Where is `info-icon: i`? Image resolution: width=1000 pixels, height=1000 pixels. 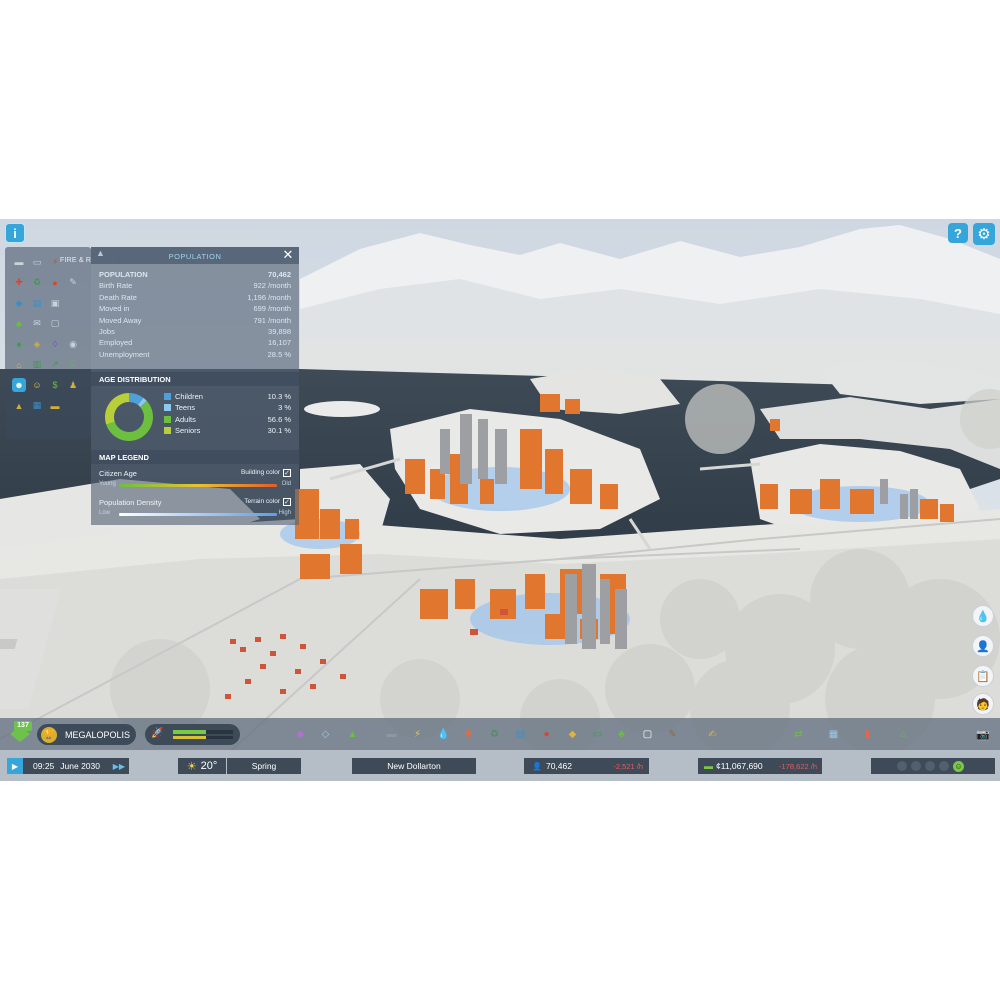
info-icon: i is located at coordinates (15, 233).